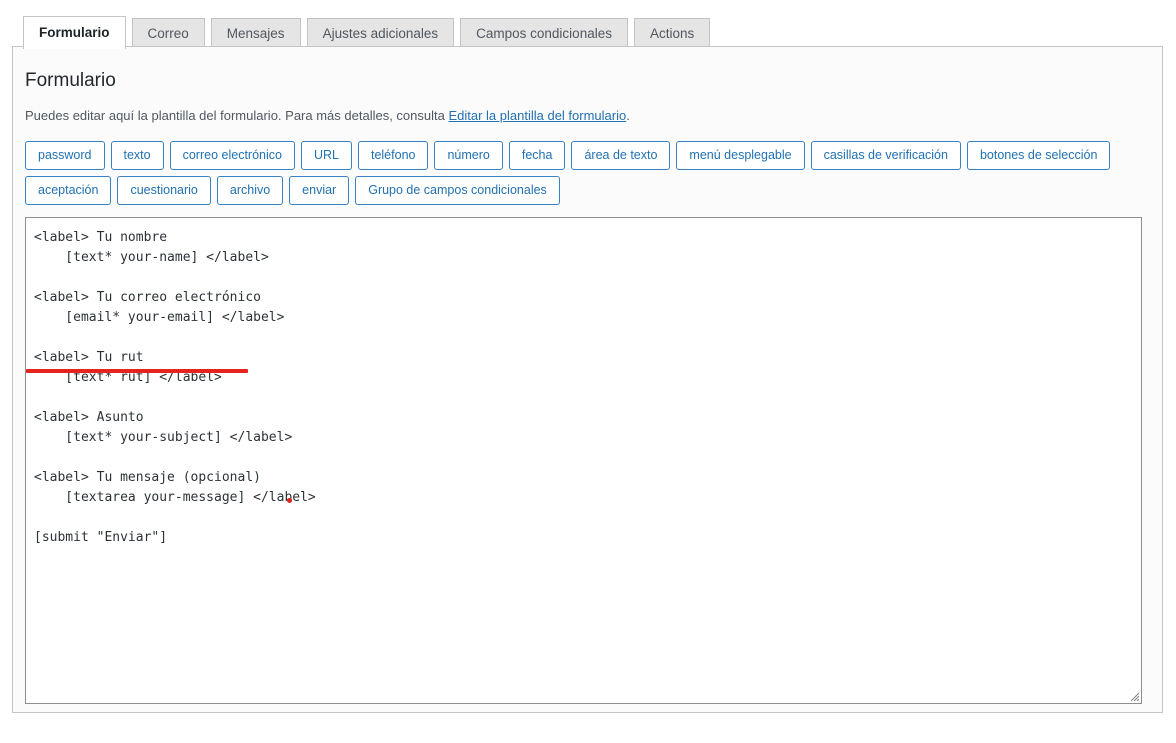  Describe the element at coordinates (70, 80) in the screenshot. I see `page-title: Formulario` at that location.